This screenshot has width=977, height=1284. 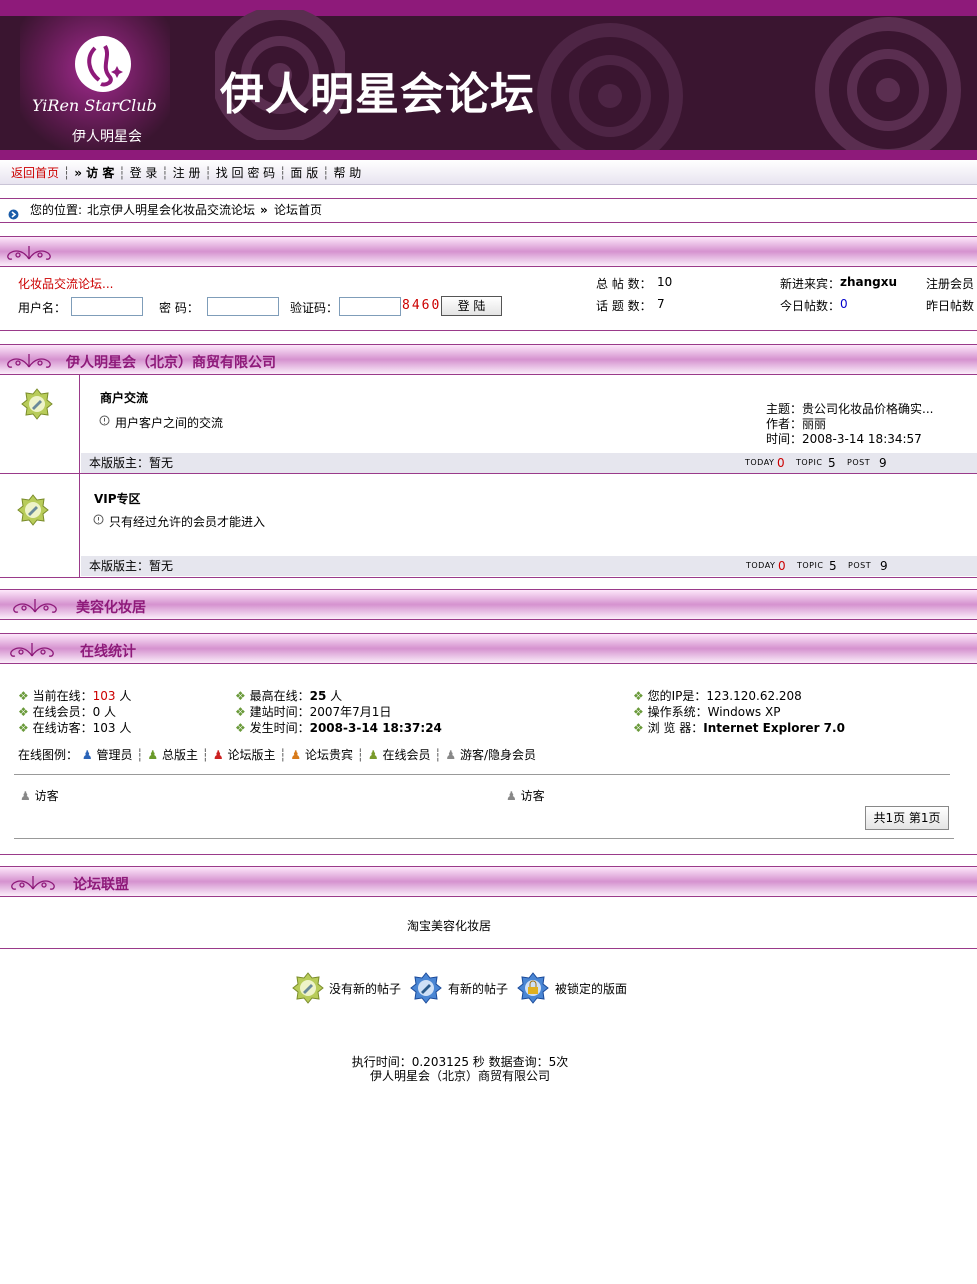 I want to click on newest-member-link: zhangxu, so click(x=868, y=282).